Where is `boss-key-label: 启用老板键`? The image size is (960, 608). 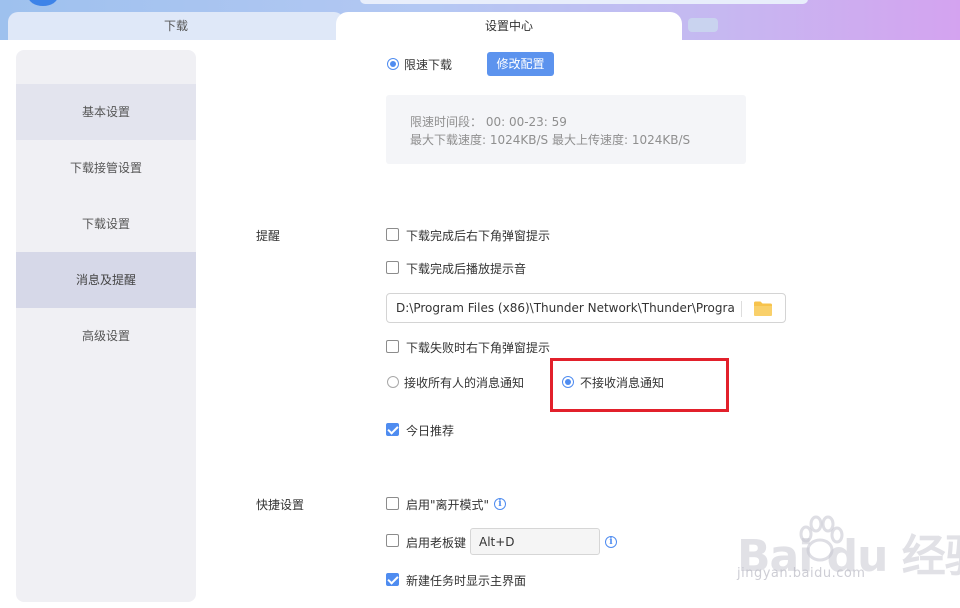 boss-key-label: 启用老板键 is located at coordinates (436, 543).